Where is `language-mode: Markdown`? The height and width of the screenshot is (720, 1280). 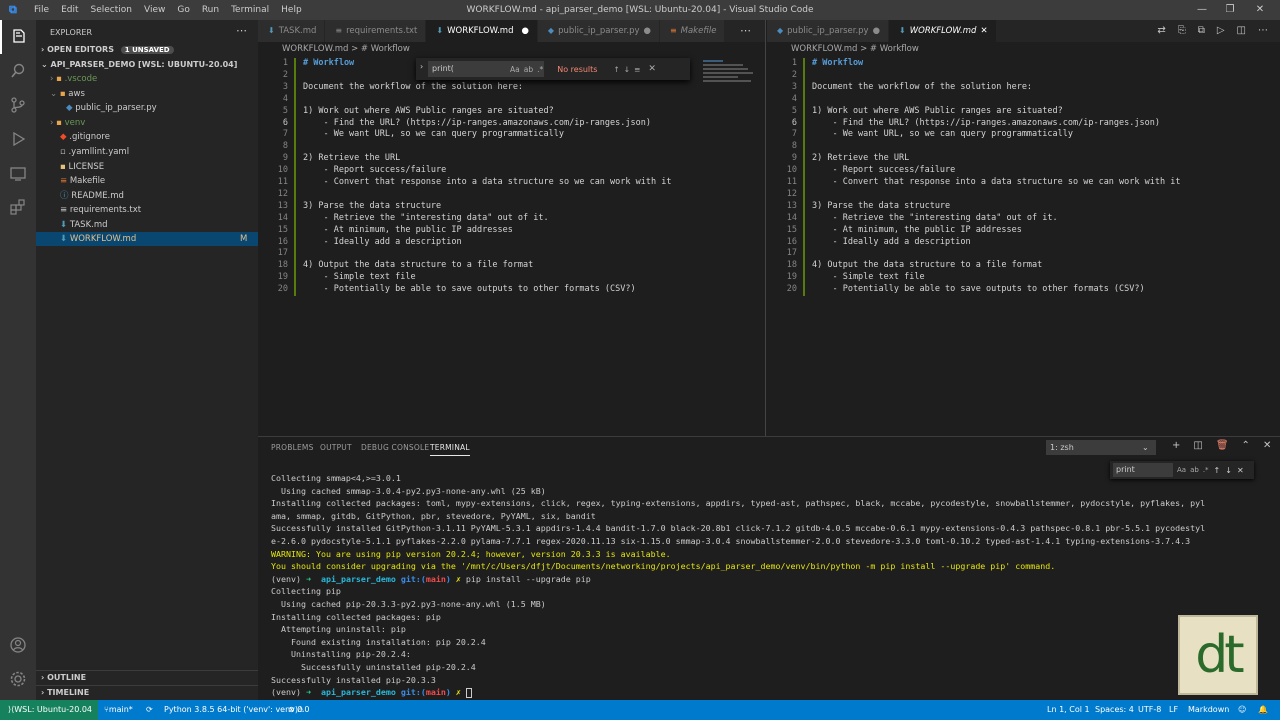
language-mode: Markdown is located at coordinates (1208, 710).